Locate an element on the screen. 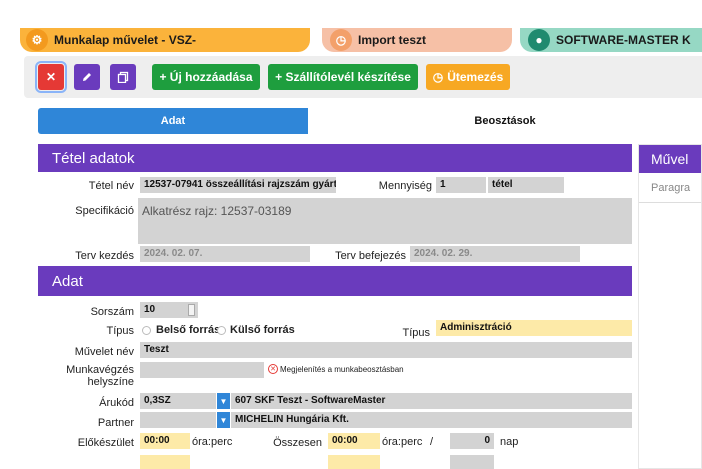 The height and width of the screenshot is (469, 702). type2-label: Típus is located at coordinates (416, 333).